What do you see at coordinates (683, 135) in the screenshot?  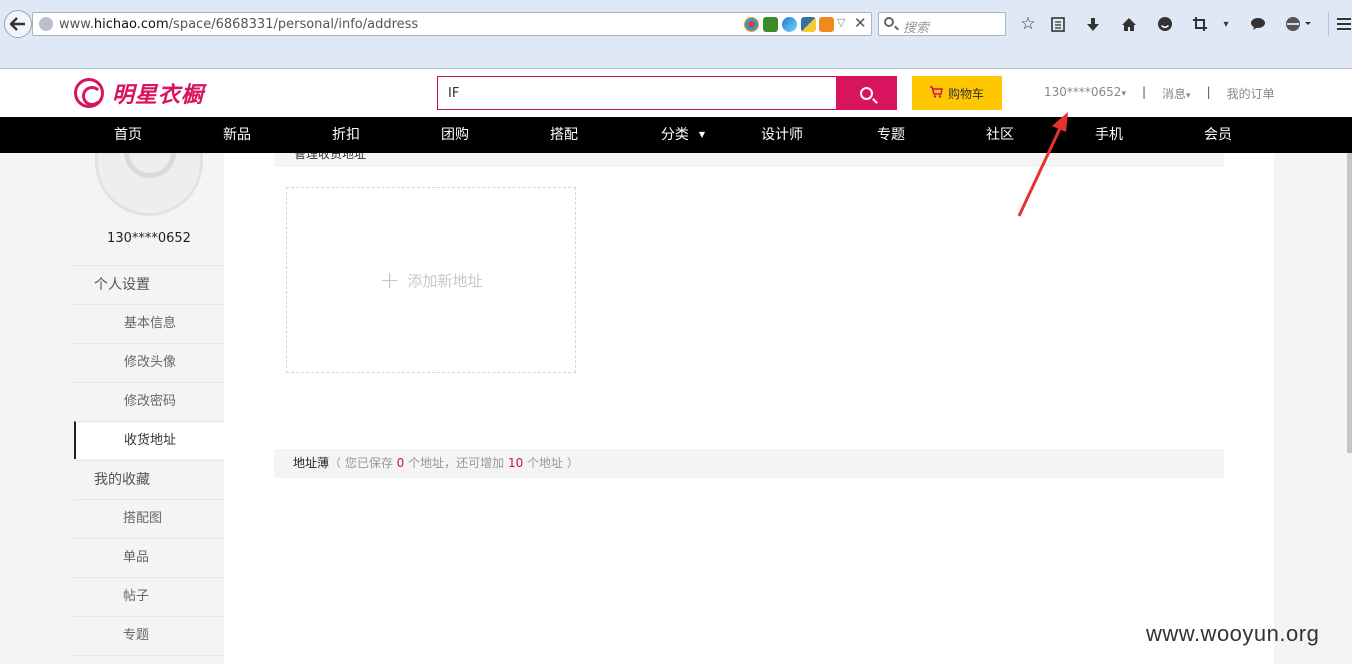 I see `nav-item-categories: 分类 ▼` at bounding box center [683, 135].